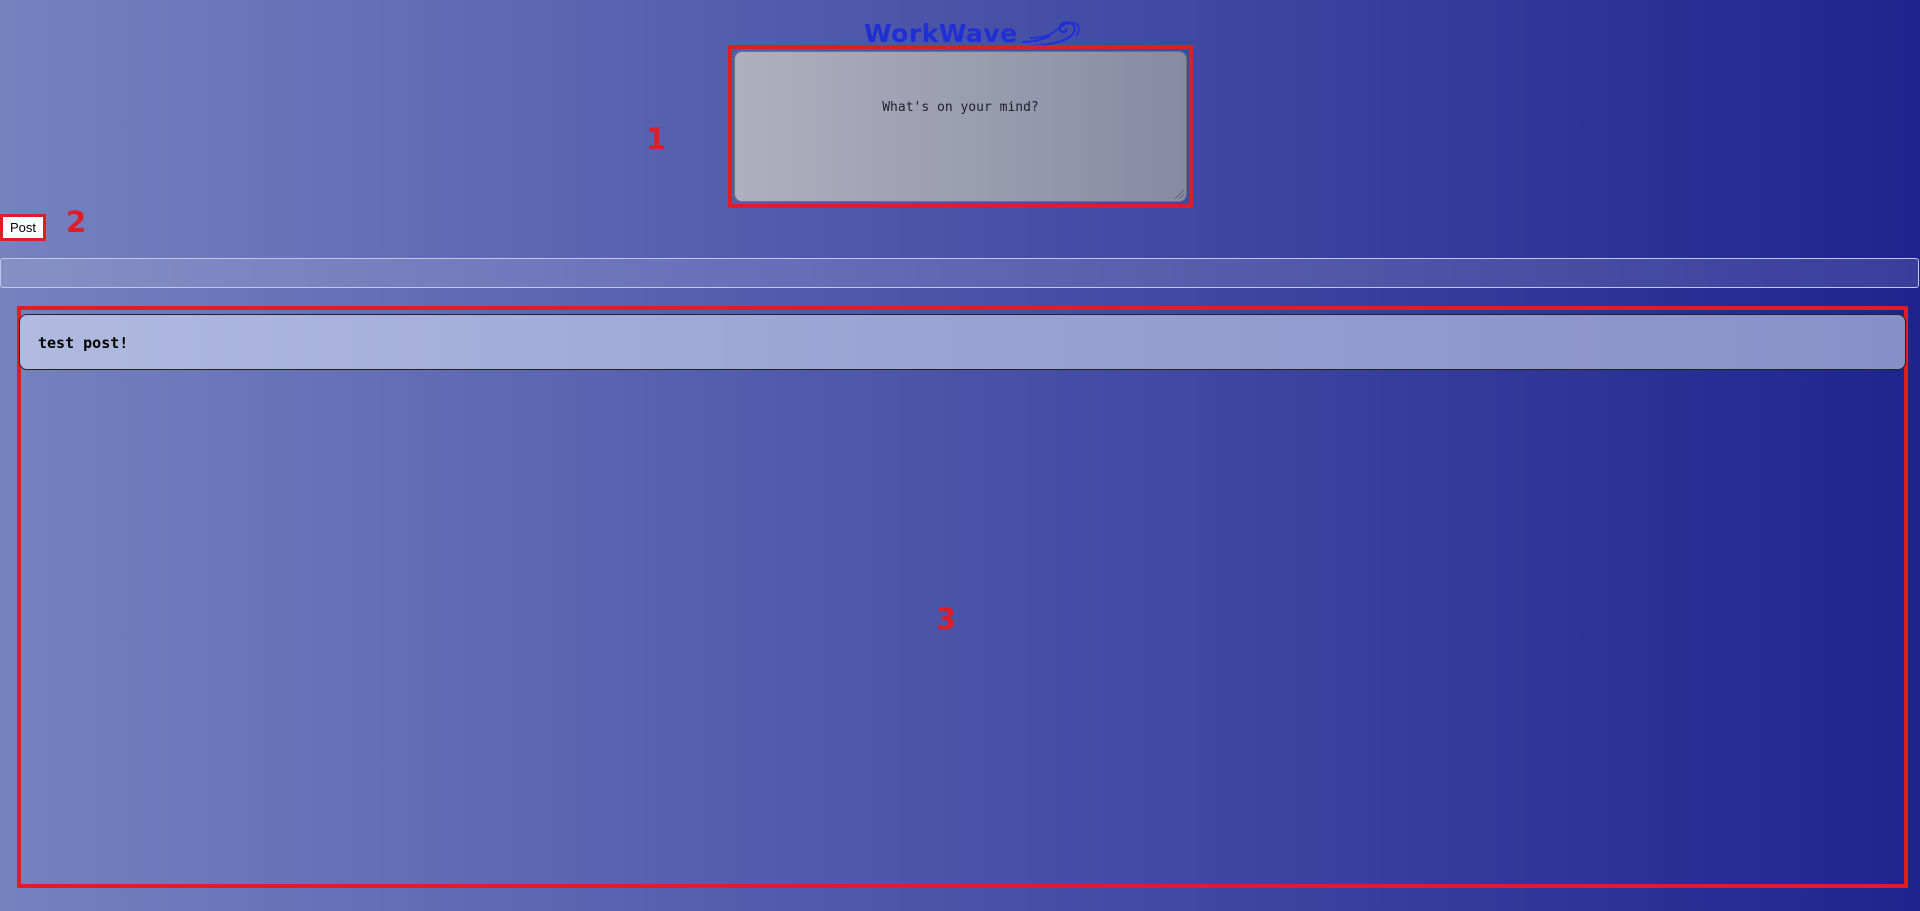 This screenshot has height=911, width=1920. I want to click on post-card: test post!, so click(962, 342).